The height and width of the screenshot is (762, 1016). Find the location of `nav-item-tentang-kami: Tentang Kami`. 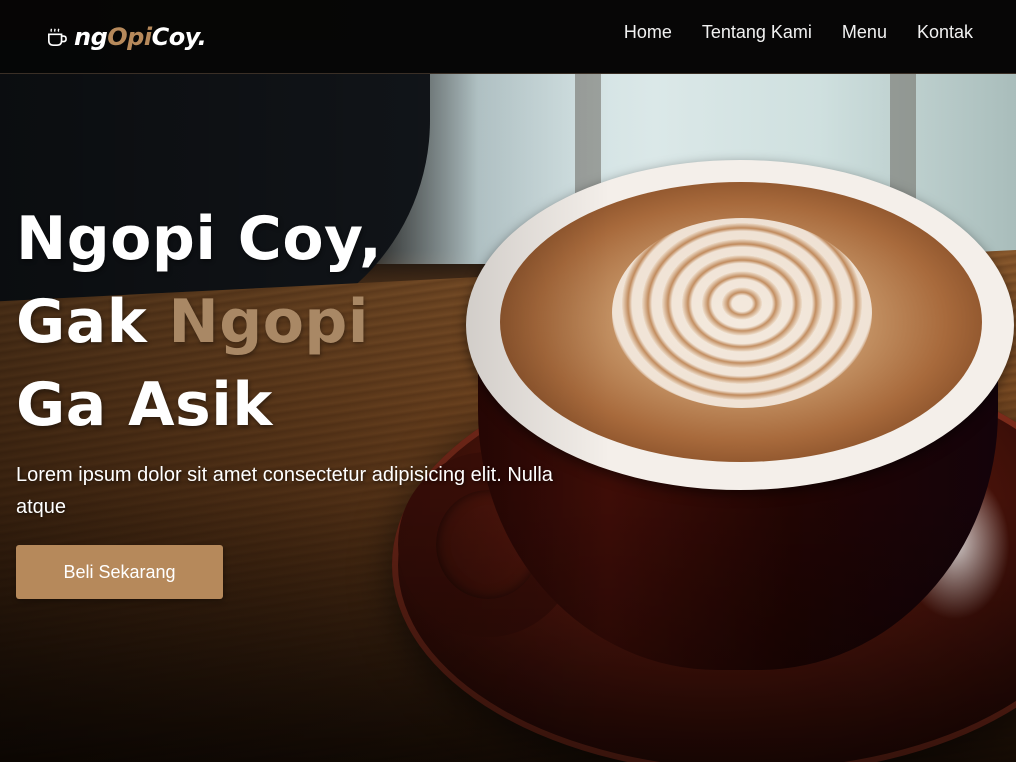

nav-item-tentang-kami: Tentang Kami is located at coordinates (757, 32).